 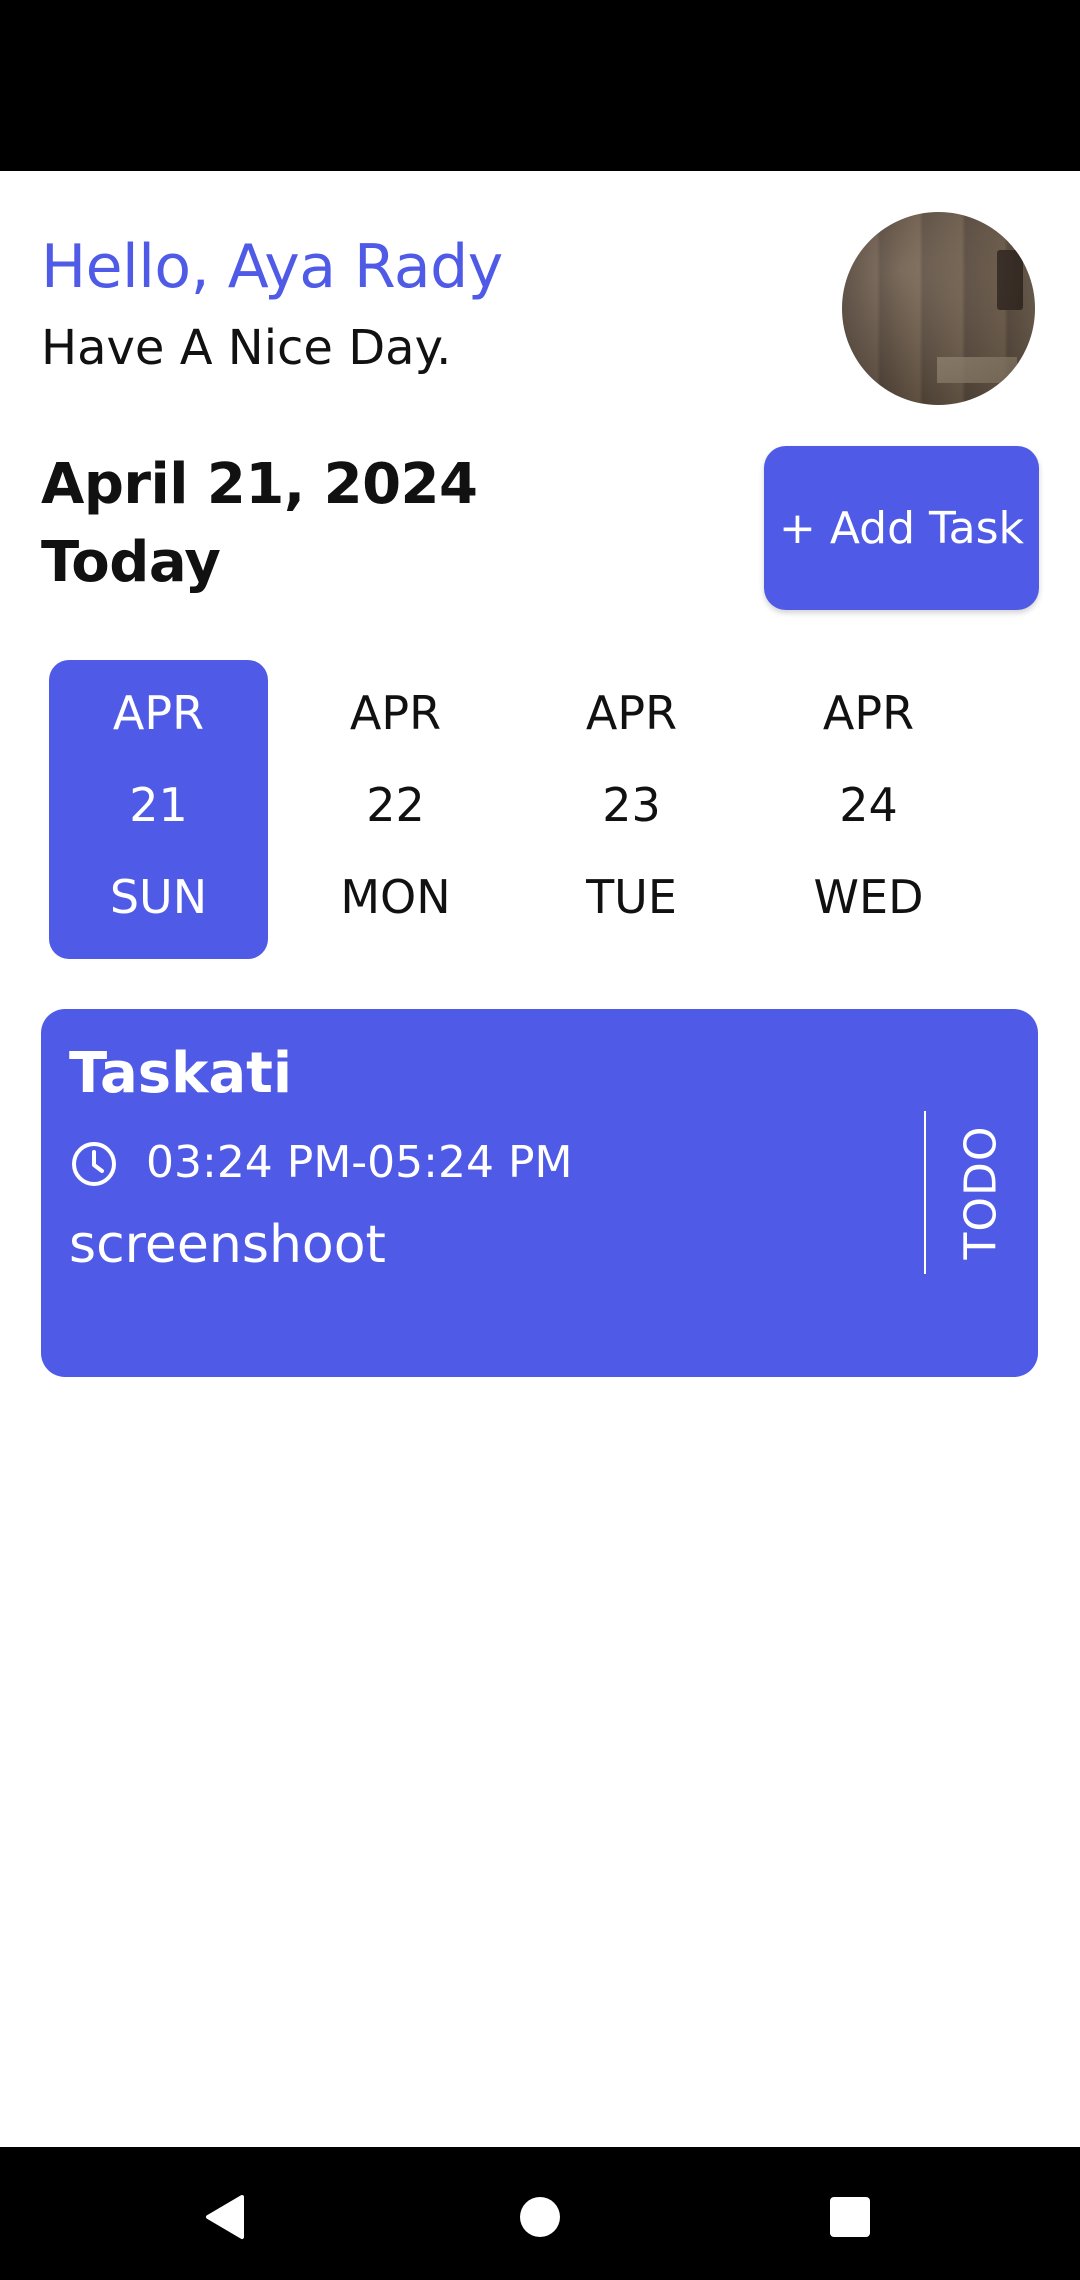 I want to click on recents-button, so click(x=850, y=2217).